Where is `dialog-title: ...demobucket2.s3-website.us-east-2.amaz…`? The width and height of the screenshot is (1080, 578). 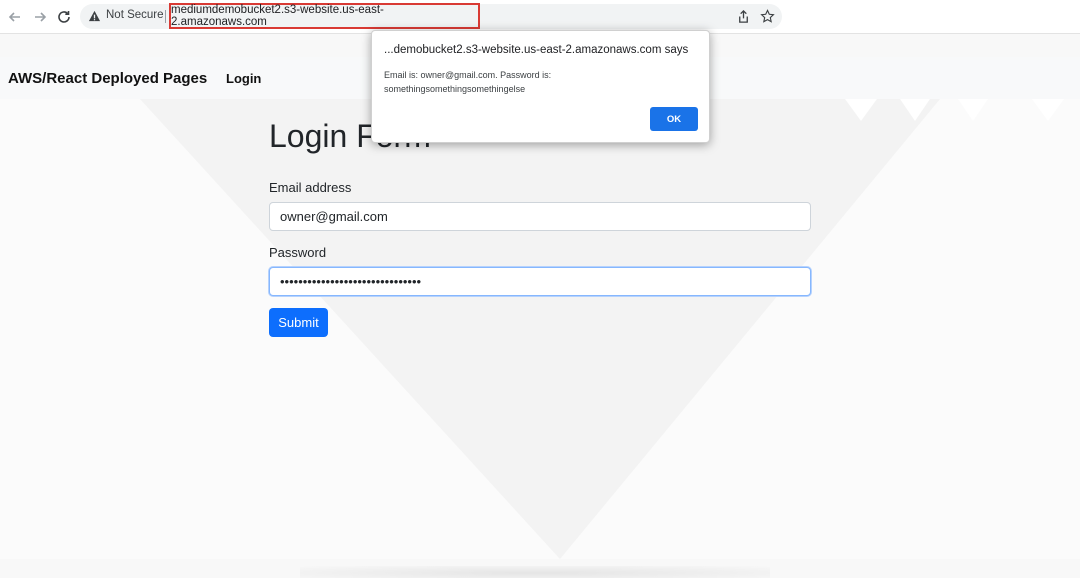 dialog-title: ...demobucket2.s3-website.us-east-2.amaz… is located at coordinates (536, 50).